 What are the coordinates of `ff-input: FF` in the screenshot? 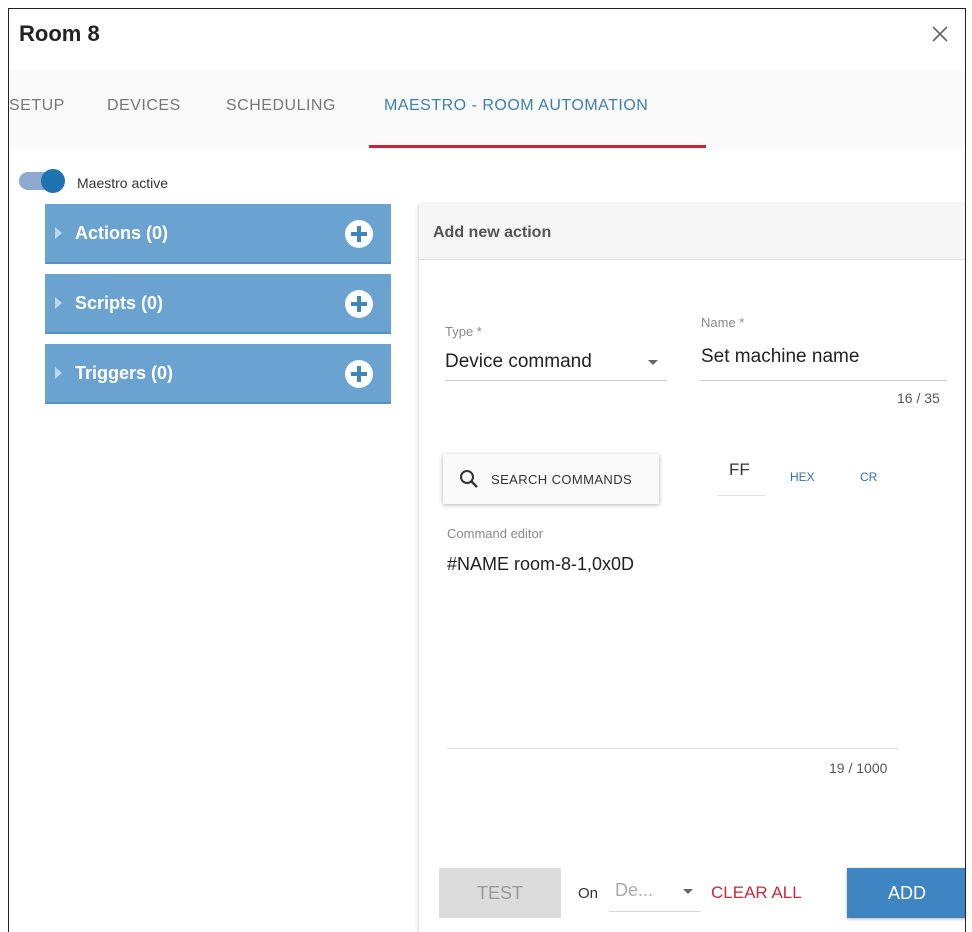 It's located at (741, 472).